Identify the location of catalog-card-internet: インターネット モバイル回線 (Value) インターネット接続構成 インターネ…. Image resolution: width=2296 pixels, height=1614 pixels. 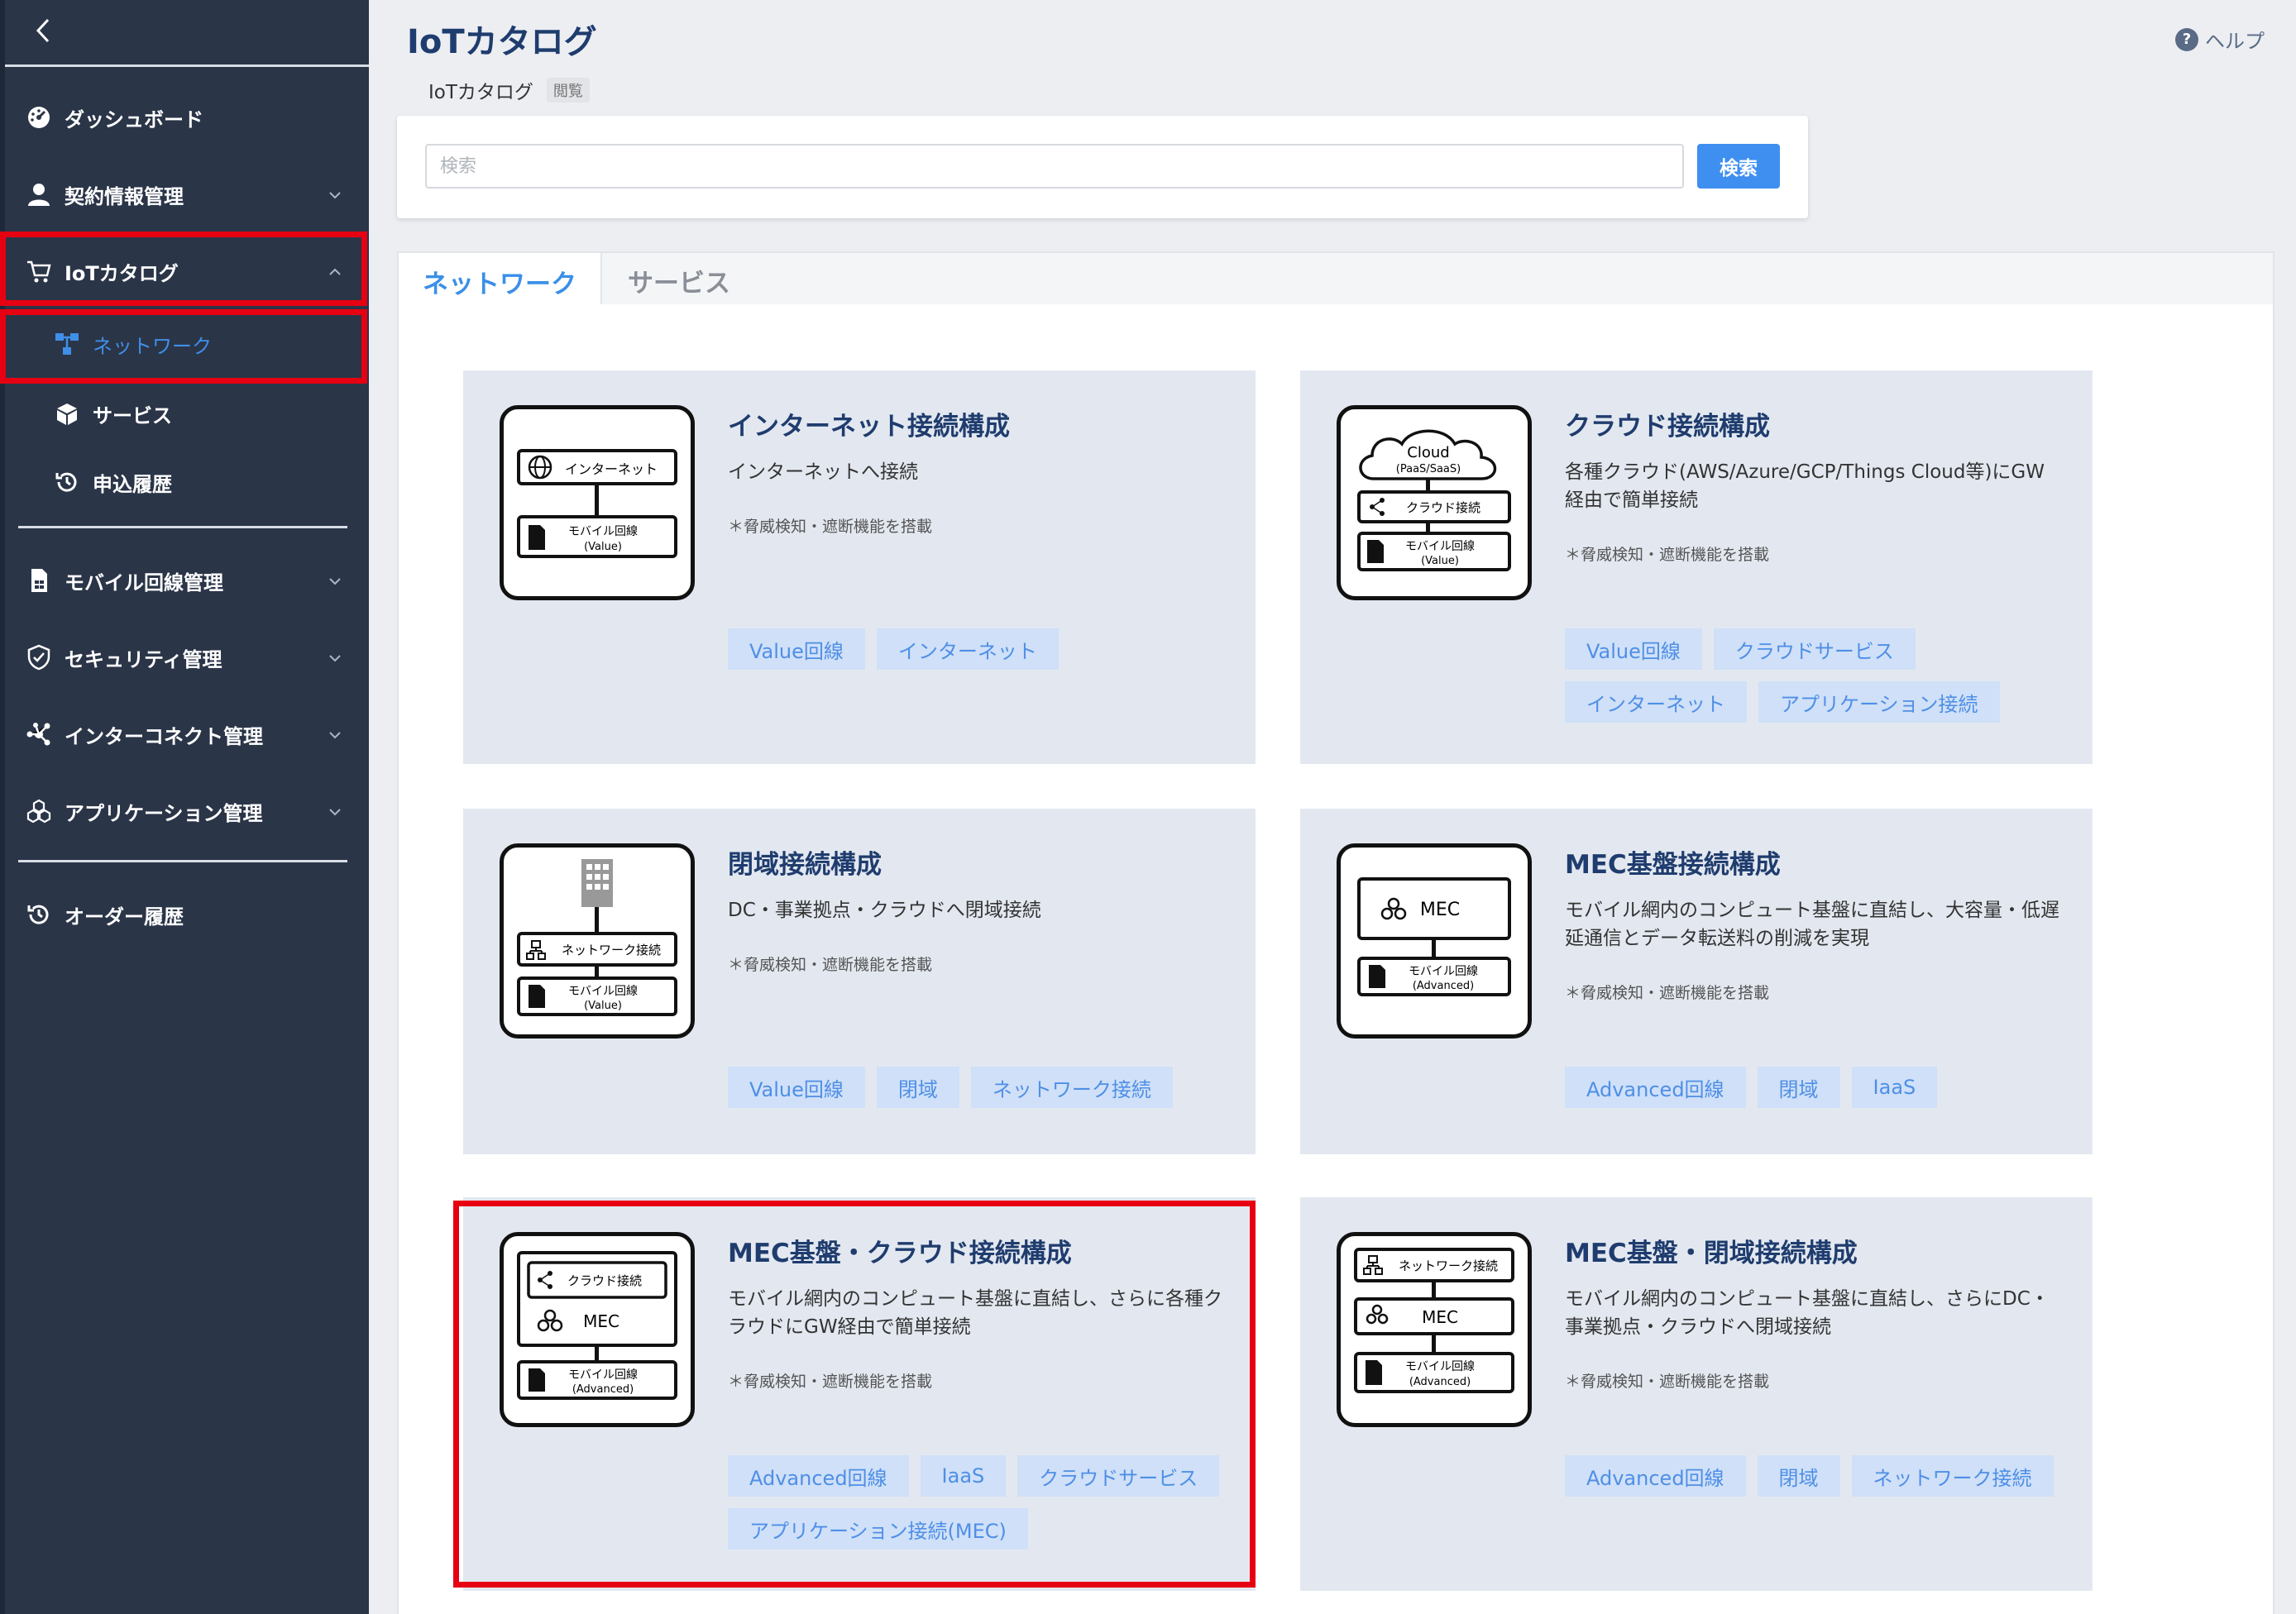
(859, 567).